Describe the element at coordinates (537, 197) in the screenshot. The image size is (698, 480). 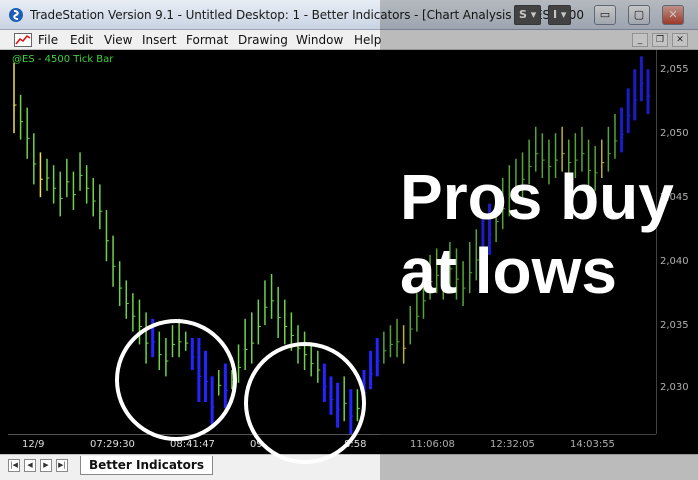
I see `caption-line-1: Pros buy` at that location.